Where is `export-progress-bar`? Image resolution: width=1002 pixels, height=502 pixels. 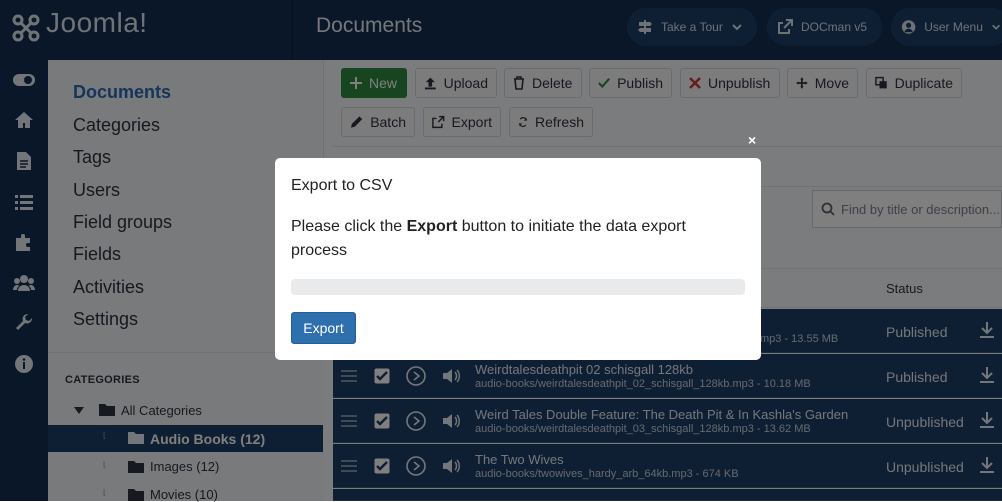
export-progress-bar is located at coordinates (518, 287).